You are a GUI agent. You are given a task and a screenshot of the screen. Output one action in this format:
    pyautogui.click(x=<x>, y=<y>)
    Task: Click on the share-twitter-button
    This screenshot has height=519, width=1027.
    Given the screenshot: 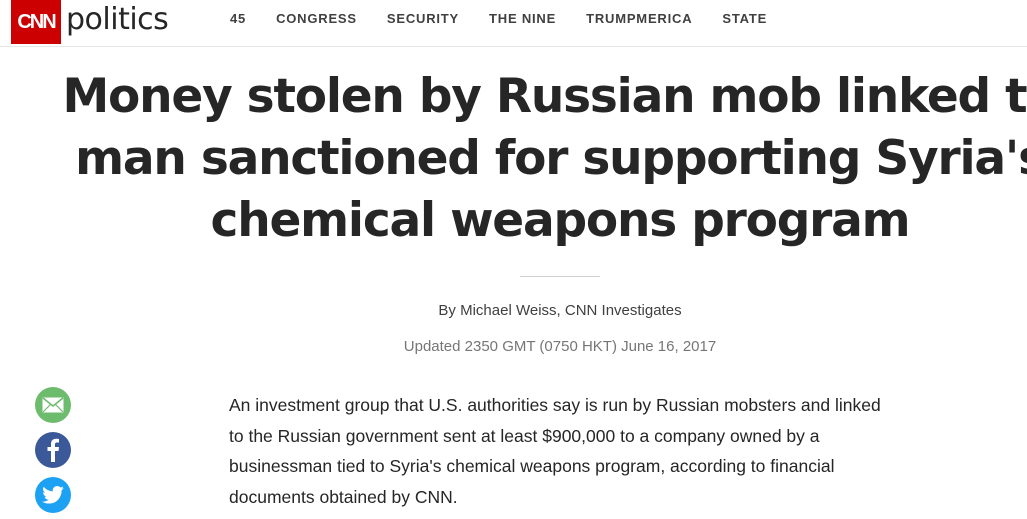 What is the action you would take?
    pyautogui.click(x=53, y=495)
    